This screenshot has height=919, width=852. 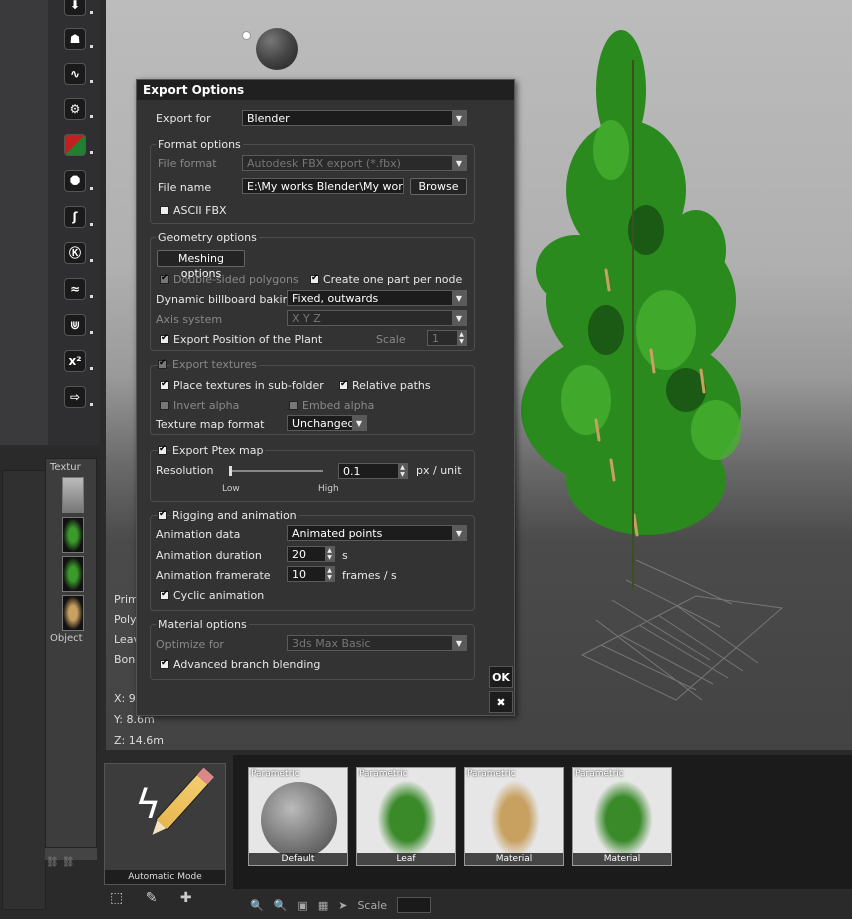 I want to click on light-handle-icon, so click(x=246, y=35).